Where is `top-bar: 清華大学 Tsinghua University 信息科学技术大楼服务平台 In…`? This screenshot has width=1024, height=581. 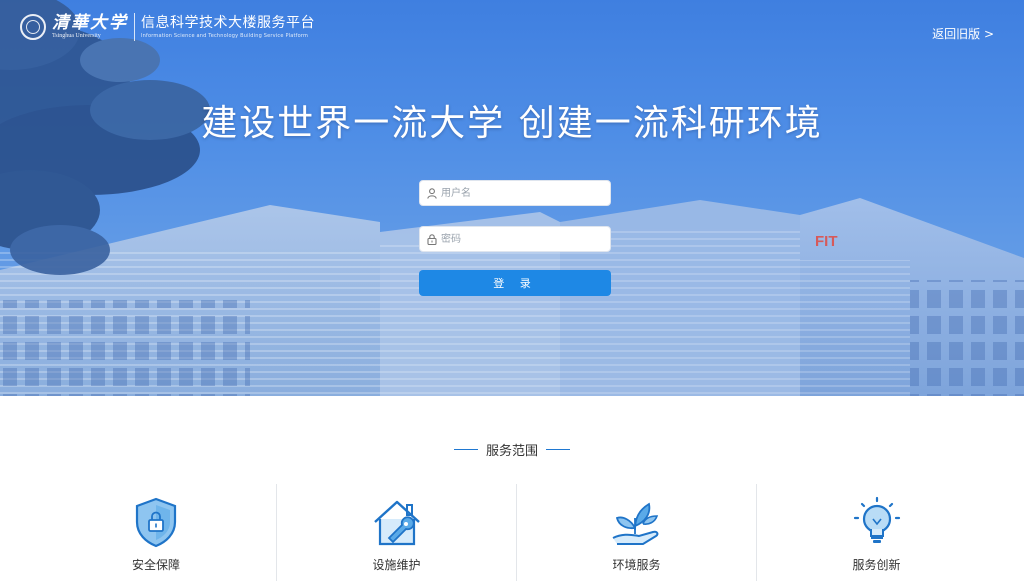
top-bar: 清華大学 Tsinghua University 信息科学技术大楼服务平台 In… is located at coordinates (512, 30).